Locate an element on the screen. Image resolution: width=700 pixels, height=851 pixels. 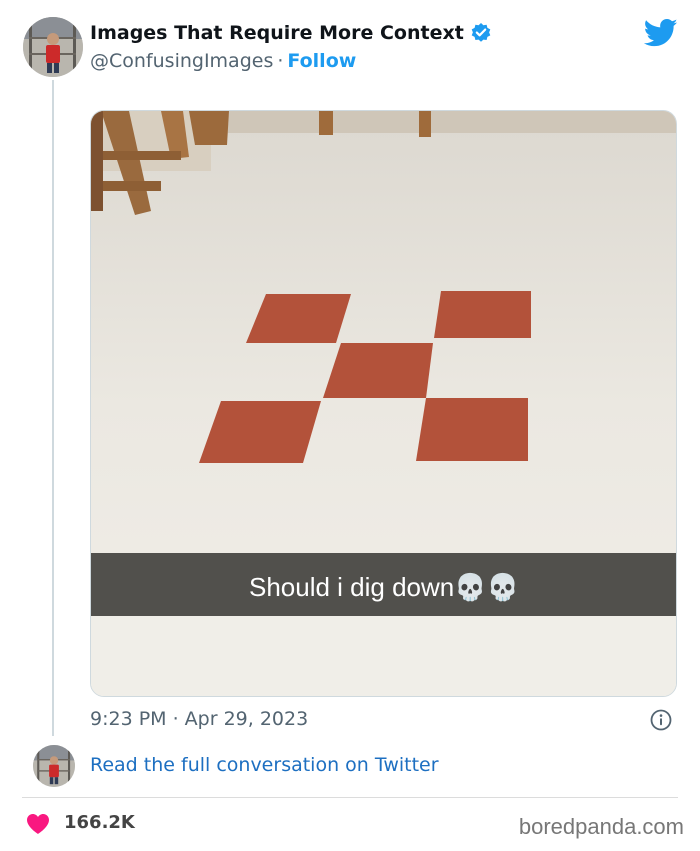
author-name: Images That Require More Context is located at coordinates (277, 33).